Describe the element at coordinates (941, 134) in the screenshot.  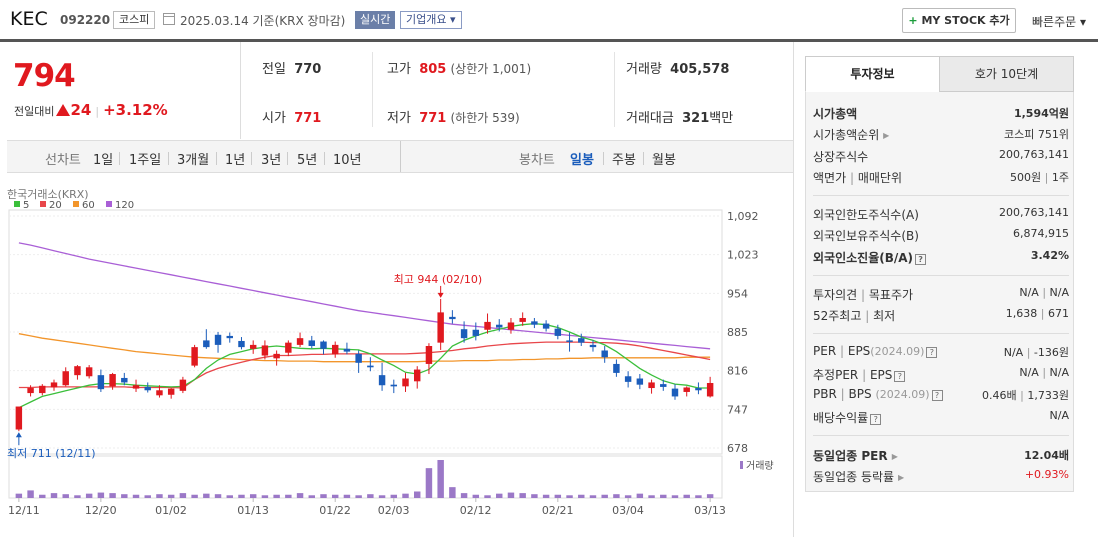
I see `market-cap-rank-row: 시가총액순위 ▶ 코스피 751위` at that location.